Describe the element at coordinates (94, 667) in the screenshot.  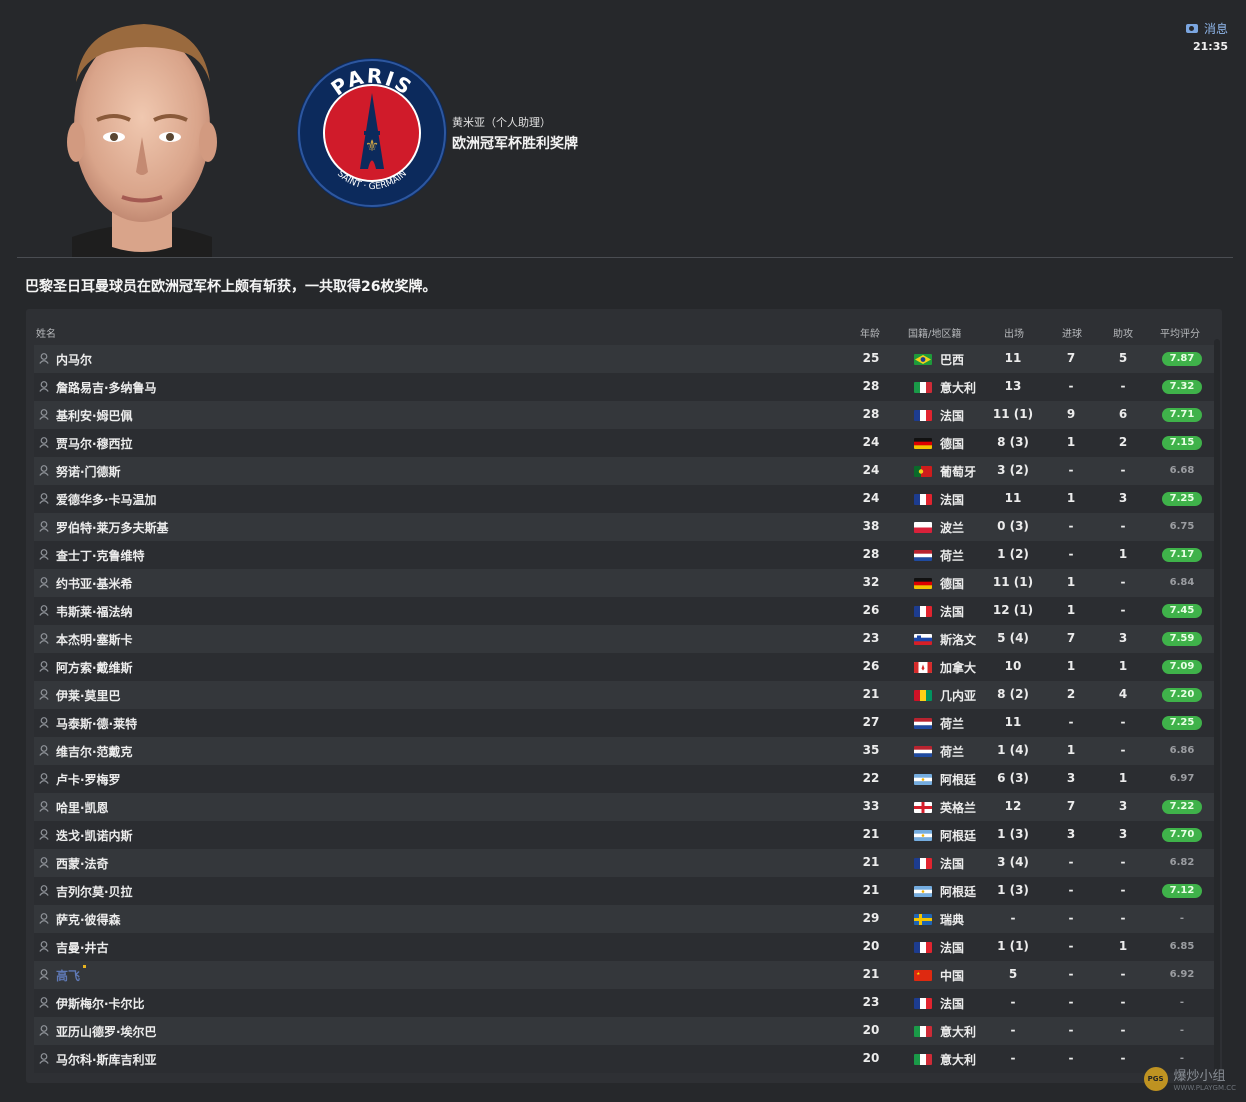
I see `player-name: 阿方索·戴维斯` at that location.